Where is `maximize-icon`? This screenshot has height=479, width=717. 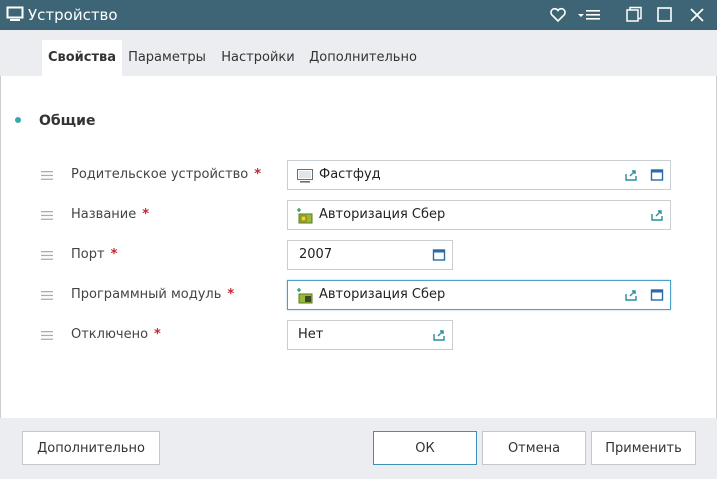
maximize-icon is located at coordinates (665, 15).